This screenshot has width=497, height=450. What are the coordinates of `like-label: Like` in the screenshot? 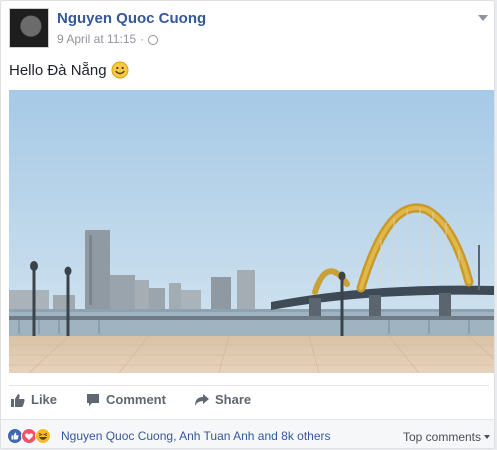 It's located at (44, 399).